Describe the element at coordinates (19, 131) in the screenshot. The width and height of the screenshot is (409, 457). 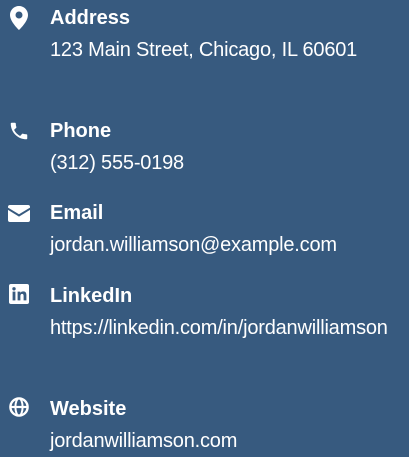
I see `phone-icon` at that location.